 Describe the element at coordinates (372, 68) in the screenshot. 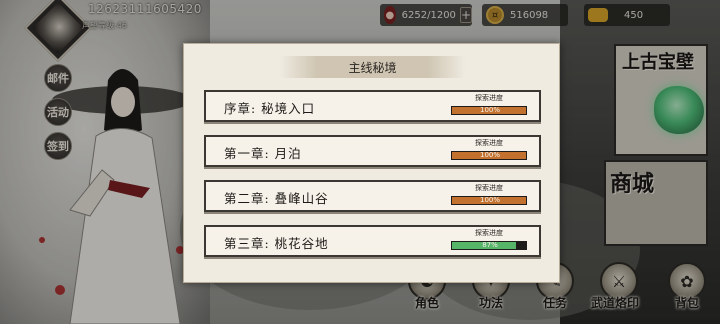

I see `dialog-title: 主线秘境` at that location.